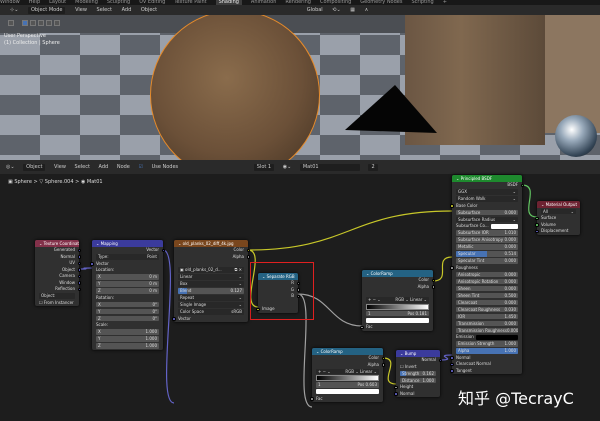  I want to click on value-field: Sheen Tint 0.500, so click(487, 295).